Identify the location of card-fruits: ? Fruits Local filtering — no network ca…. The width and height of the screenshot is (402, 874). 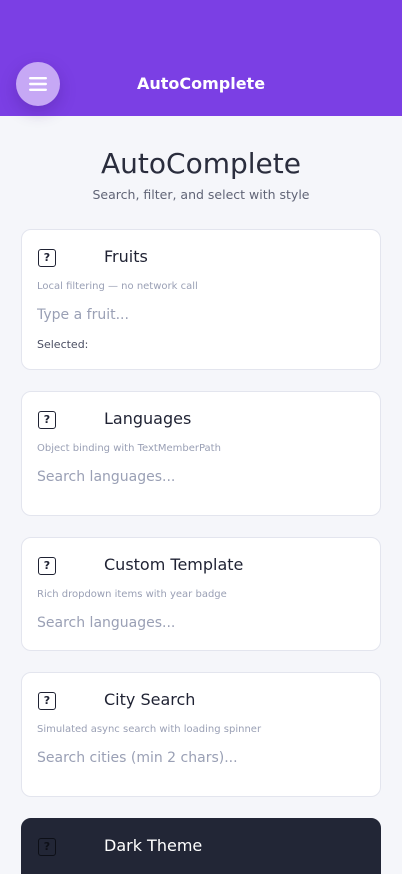
(201, 299).